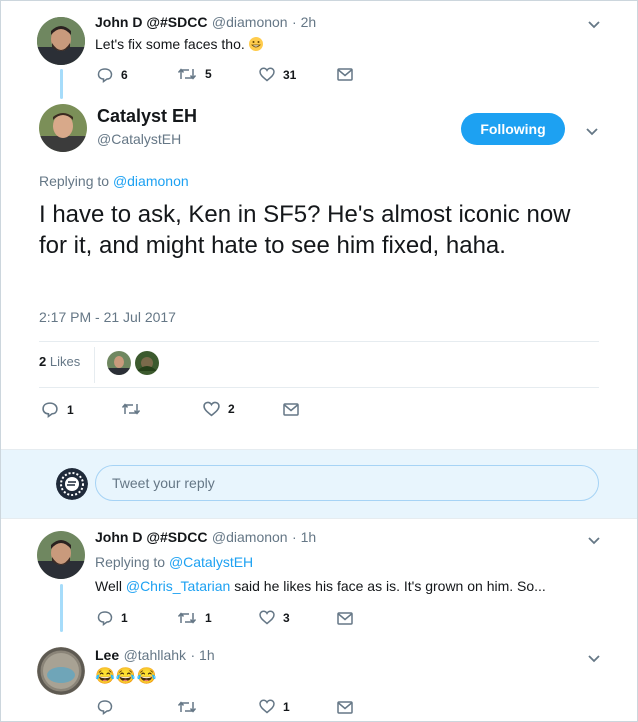 The height and width of the screenshot is (722, 638). Describe the element at coordinates (231, 409) in the screenshot. I see `like-count: 2` at that location.